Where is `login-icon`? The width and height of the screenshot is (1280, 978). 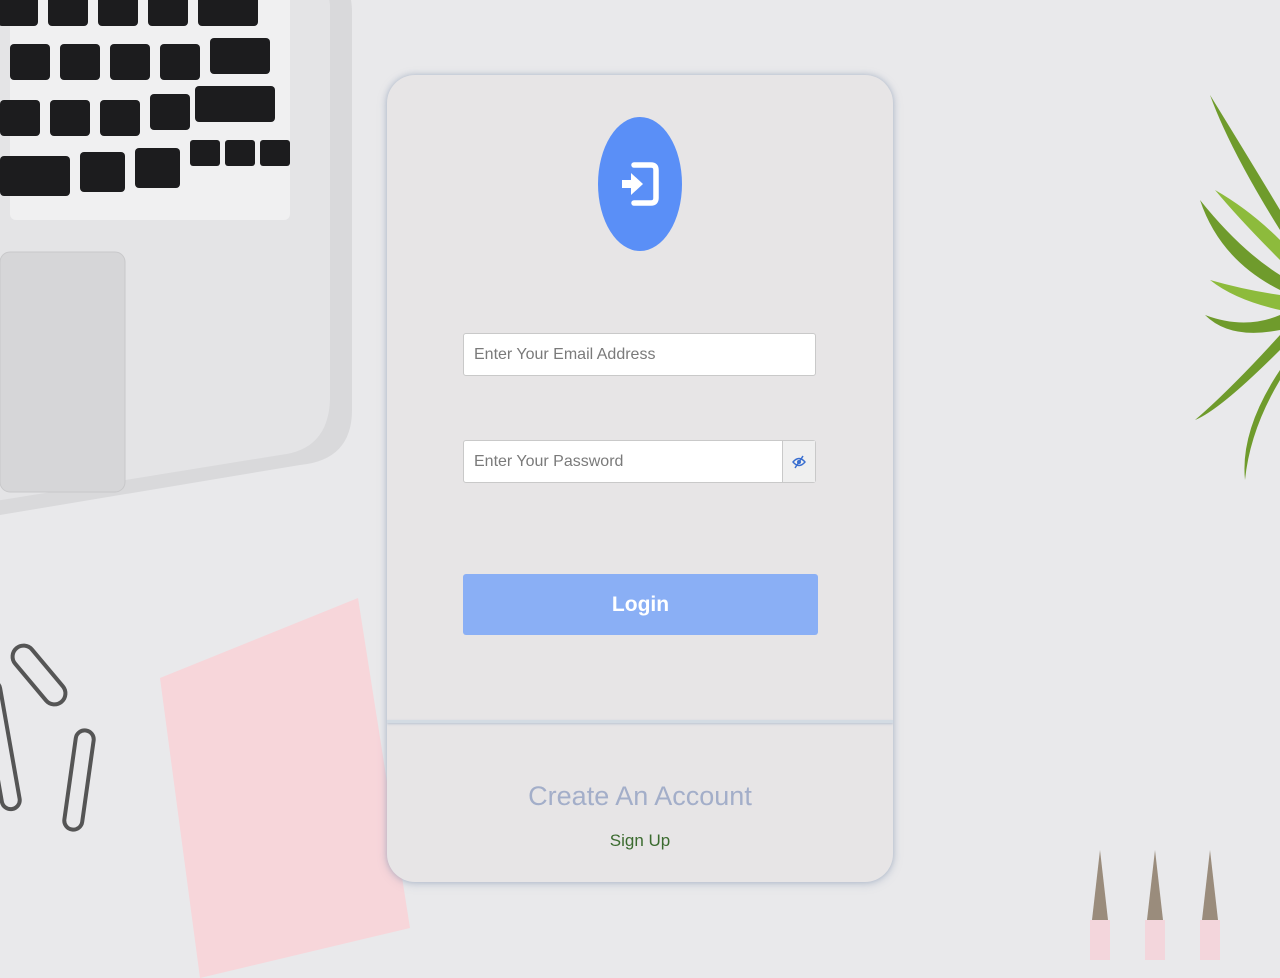
login-icon is located at coordinates (640, 184).